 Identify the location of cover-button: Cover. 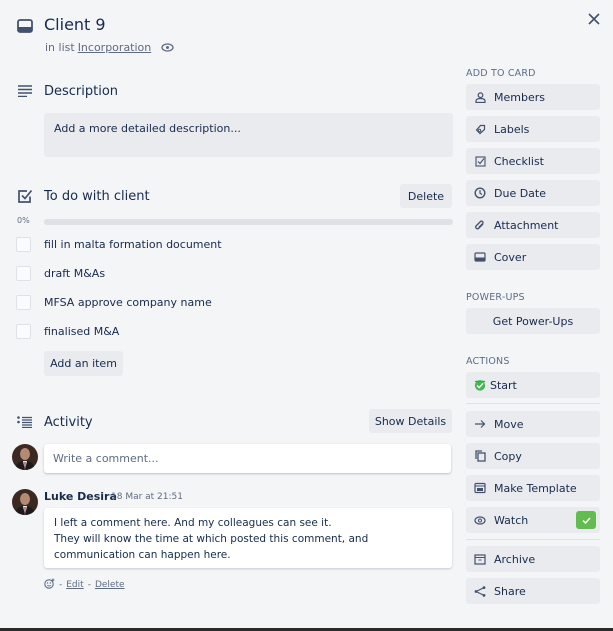
(533, 257).